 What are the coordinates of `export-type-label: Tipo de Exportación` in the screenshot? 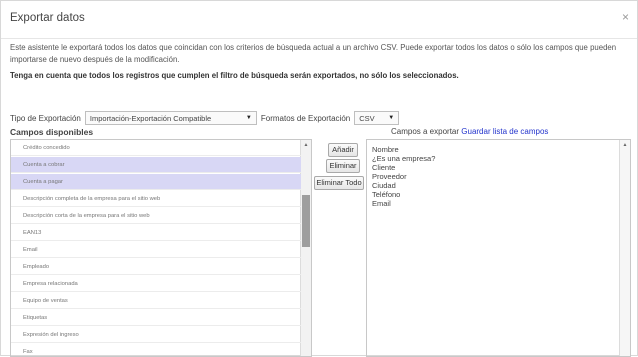 It's located at (45, 118).